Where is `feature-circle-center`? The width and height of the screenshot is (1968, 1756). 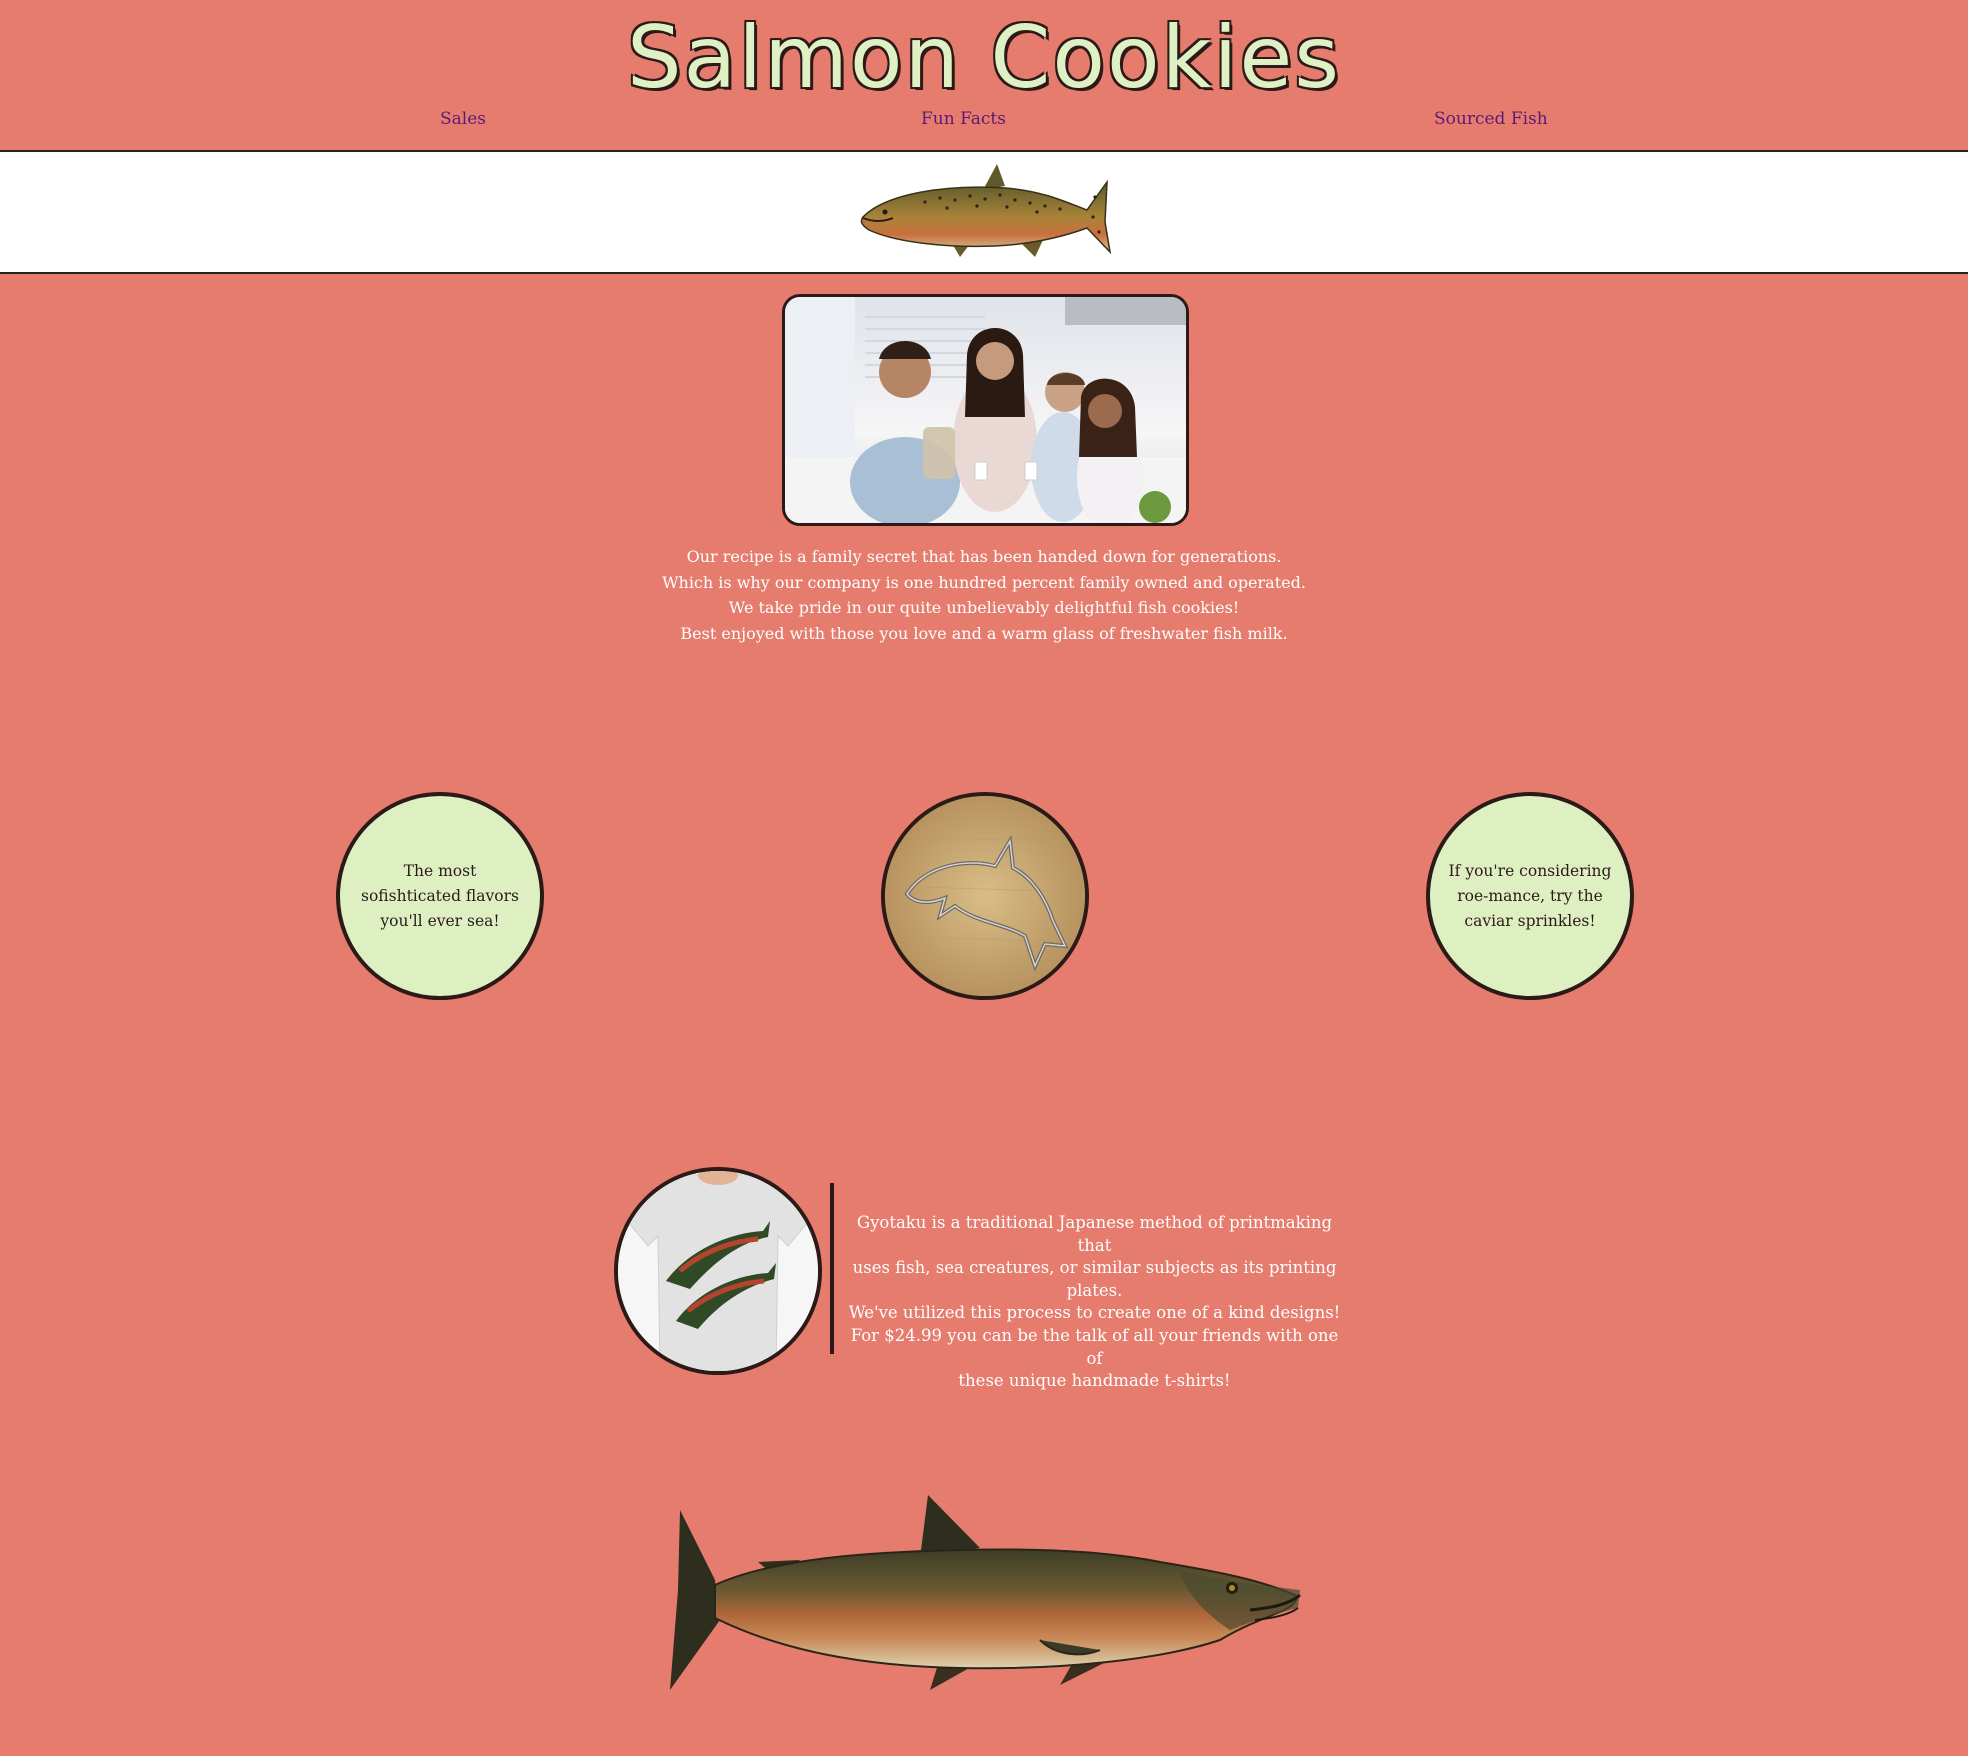
feature-circle-center is located at coordinates (985, 896).